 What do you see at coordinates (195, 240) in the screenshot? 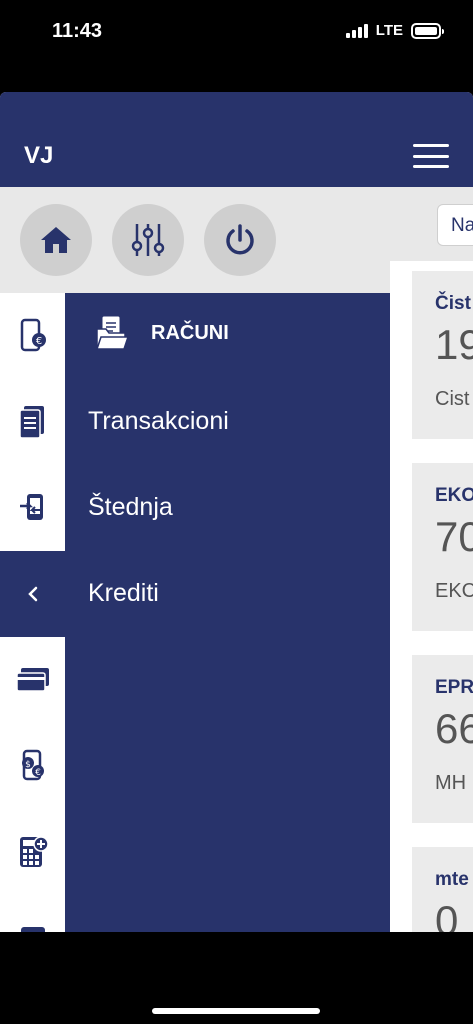
I see `toolbar` at bounding box center [195, 240].